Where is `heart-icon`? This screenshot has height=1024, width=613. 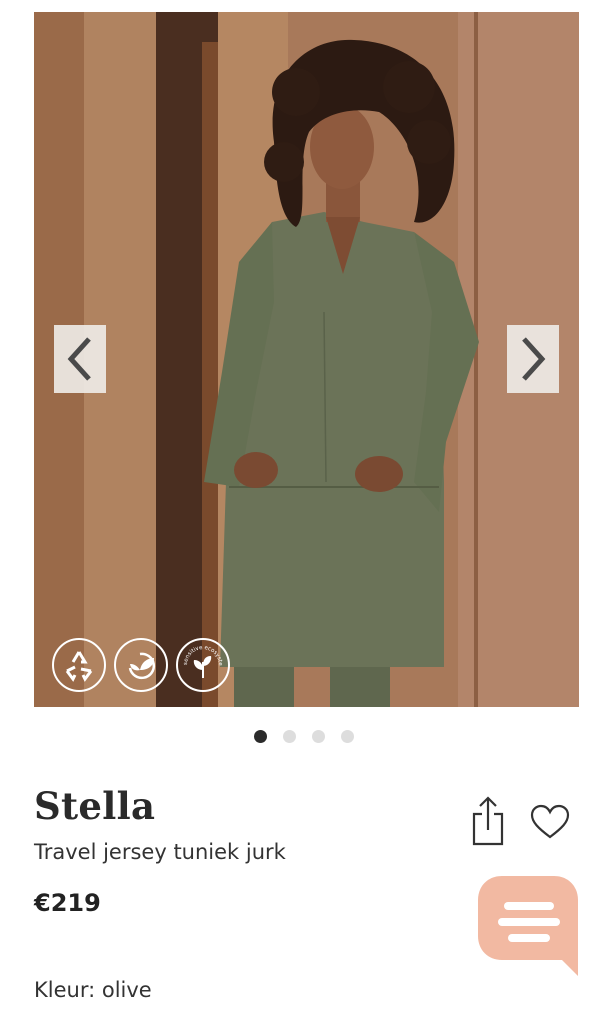
heart-icon is located at coordinates (550, 821).